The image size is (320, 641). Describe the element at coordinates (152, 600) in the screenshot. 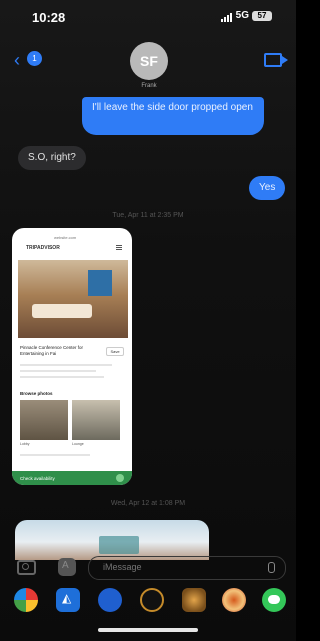

I see `fitness-icon` at that location.